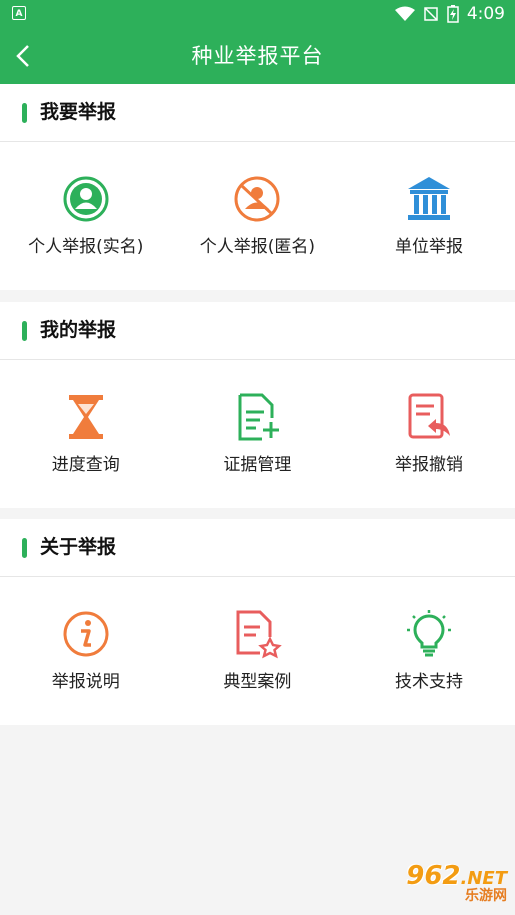 The width and height of the screenshot is (515, 915). I want to click on grid-item-typical-cases: 典型案例, so click(258, 651).